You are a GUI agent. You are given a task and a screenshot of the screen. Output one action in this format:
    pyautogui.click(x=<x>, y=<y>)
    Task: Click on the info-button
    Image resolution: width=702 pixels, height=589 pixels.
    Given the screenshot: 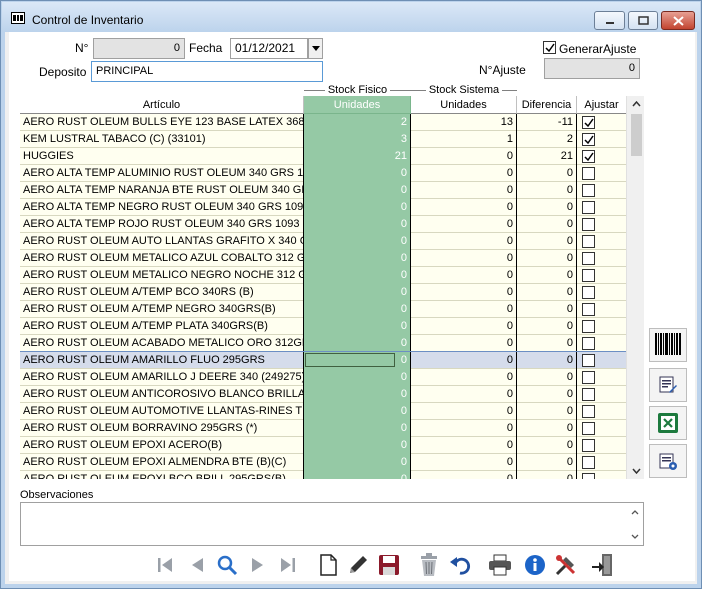 What is the action you would take?
    pyautogui.click(x=535, y=565)
    